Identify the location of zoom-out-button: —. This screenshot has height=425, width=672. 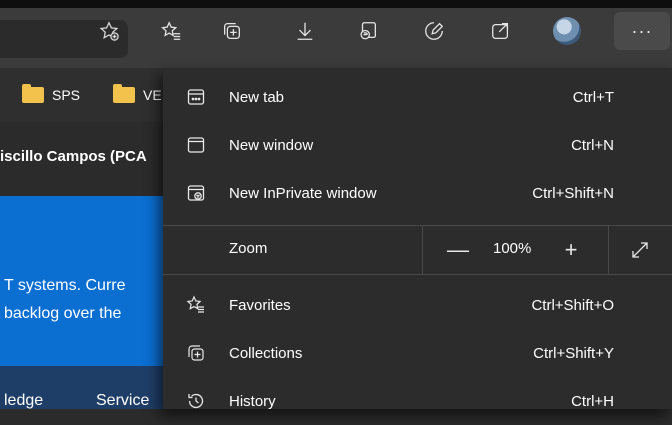
(458, 250).